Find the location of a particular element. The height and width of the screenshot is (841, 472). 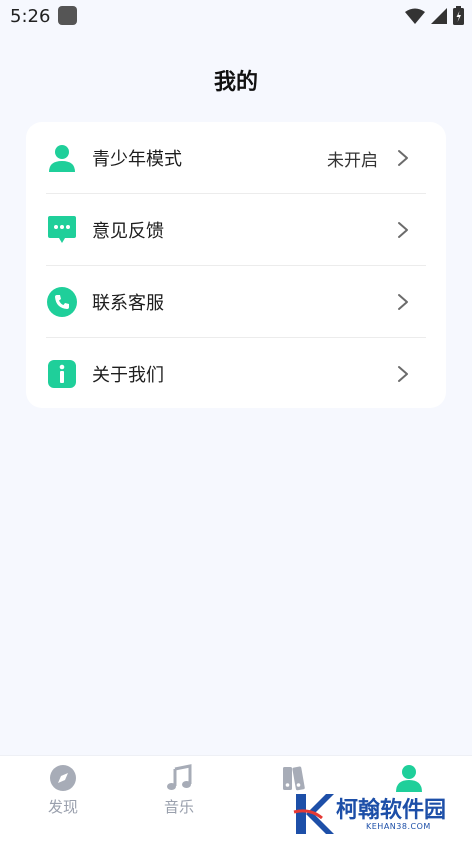

menu-item-label: 青少年模式 is located at coordinates (137, 159).